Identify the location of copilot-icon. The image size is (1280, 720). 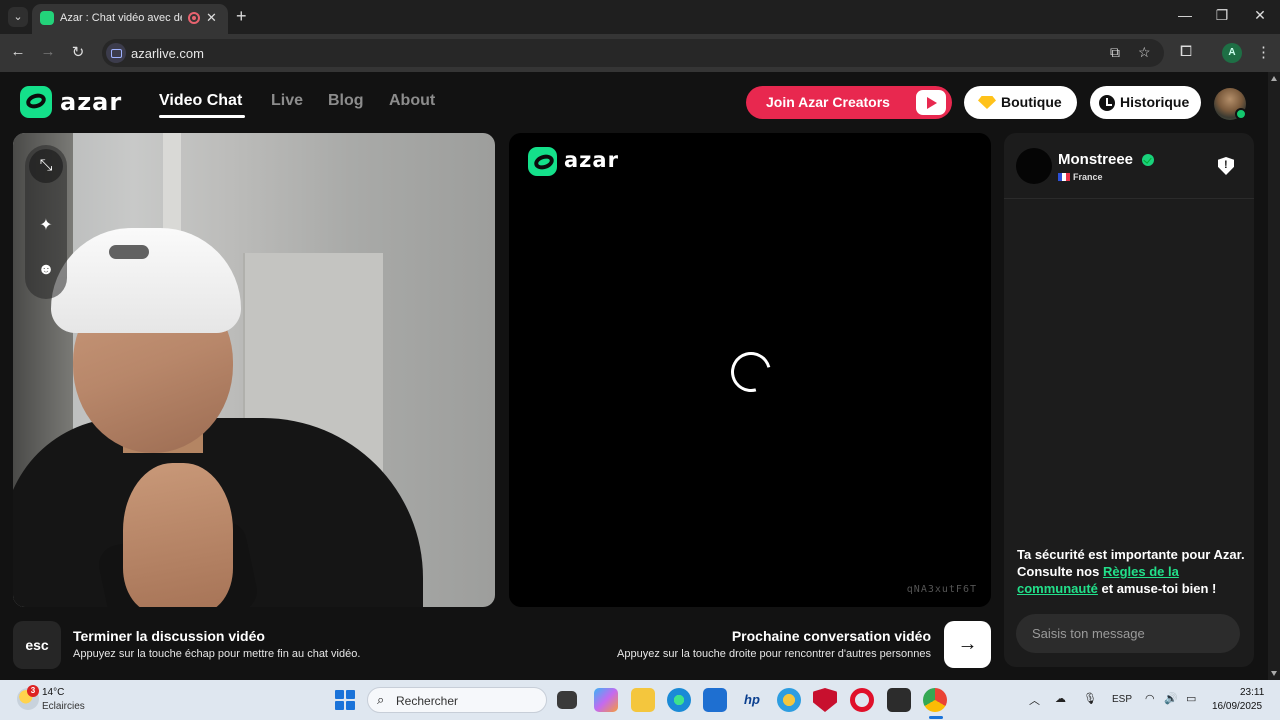
(606, 700).